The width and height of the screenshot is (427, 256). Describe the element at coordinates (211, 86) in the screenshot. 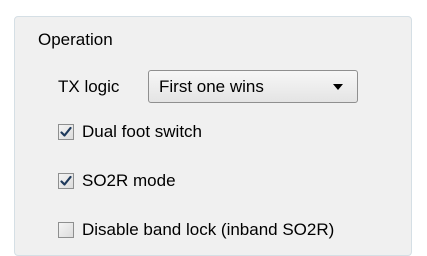

I see `tx-logic-selected-value: First one wins` at that location.